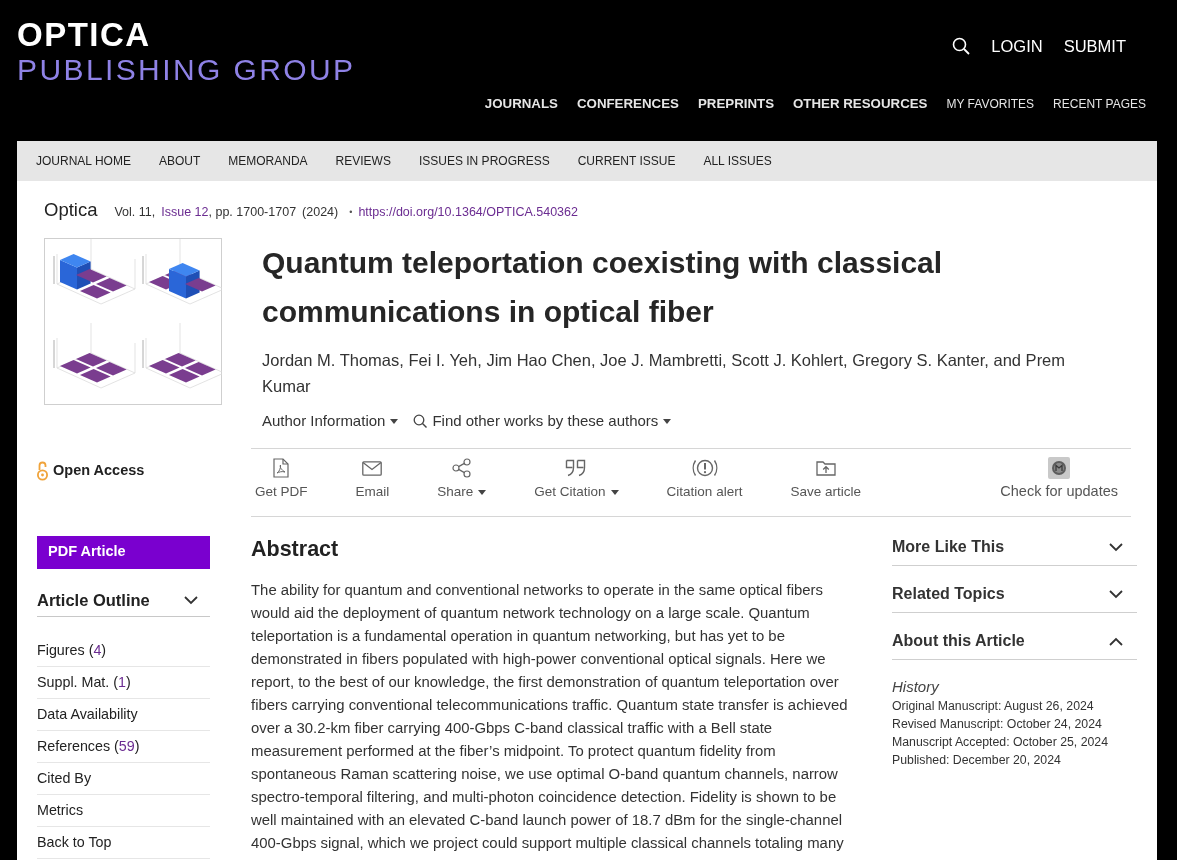  What do you see at coordinates (123, 650) in the screenshot?
I see `outline-link: Figures (4)` at bounding box center [123, 650].